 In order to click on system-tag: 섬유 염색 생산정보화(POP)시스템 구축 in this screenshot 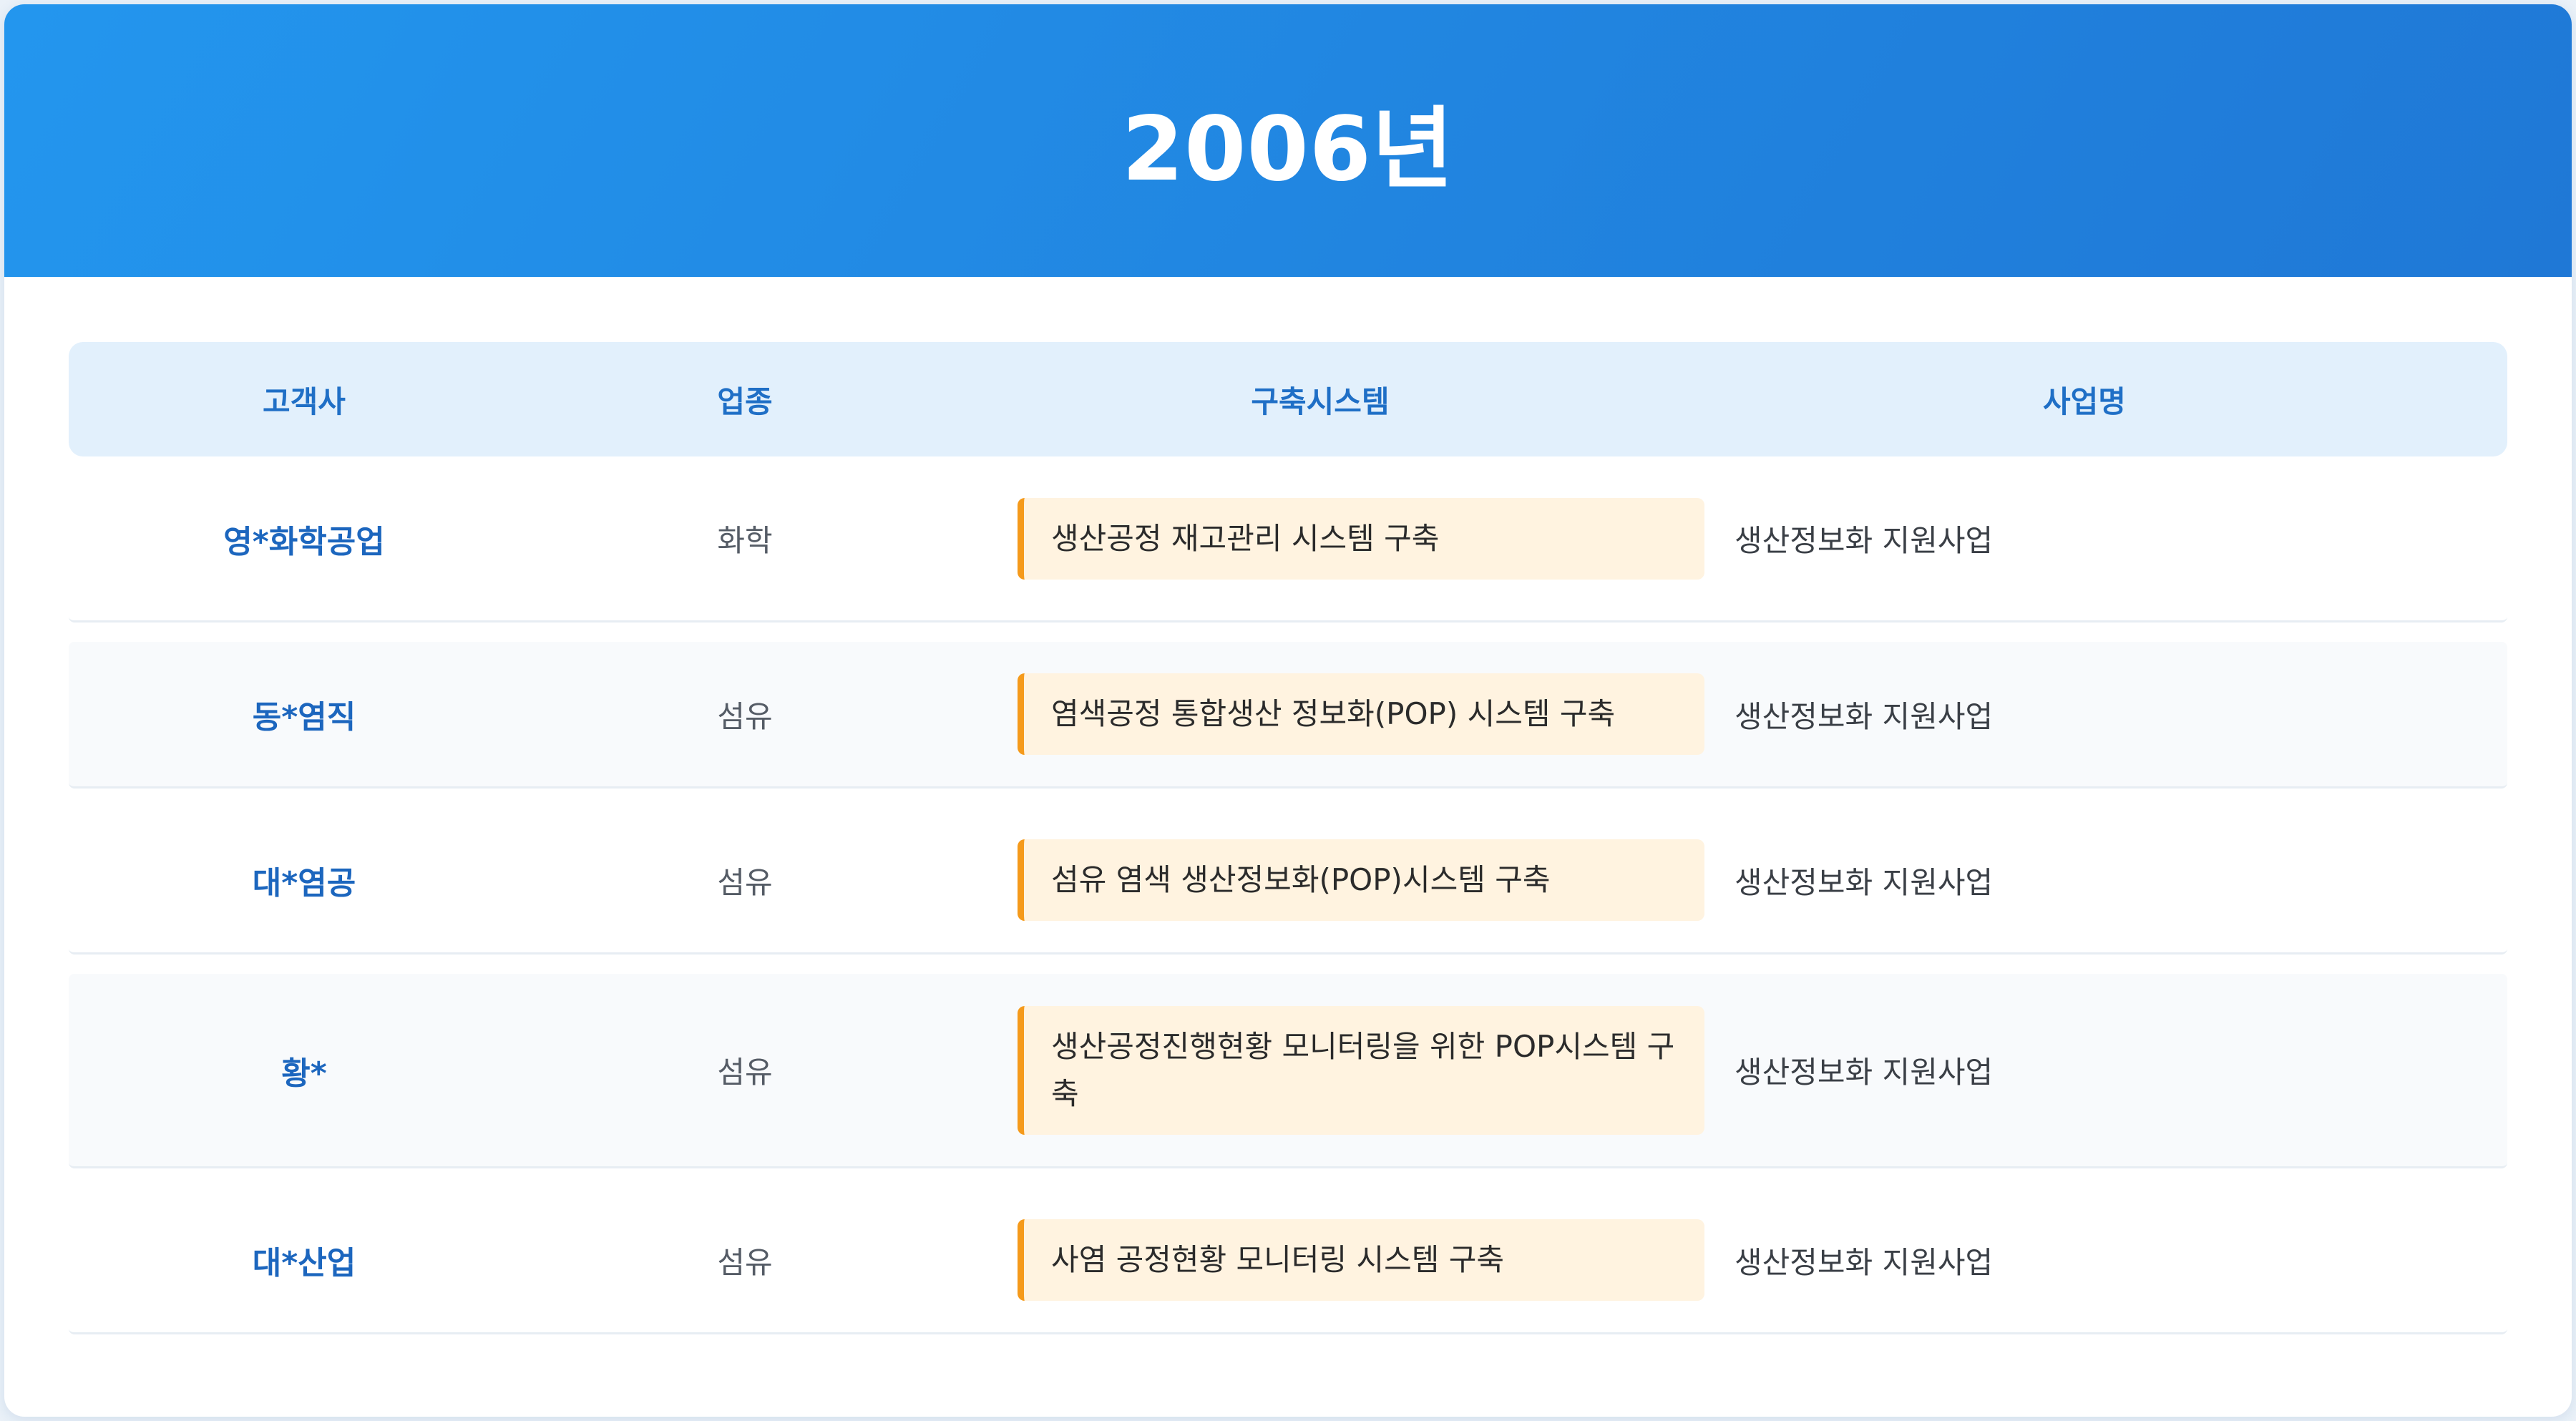, I will do `click(1361, 880)`.